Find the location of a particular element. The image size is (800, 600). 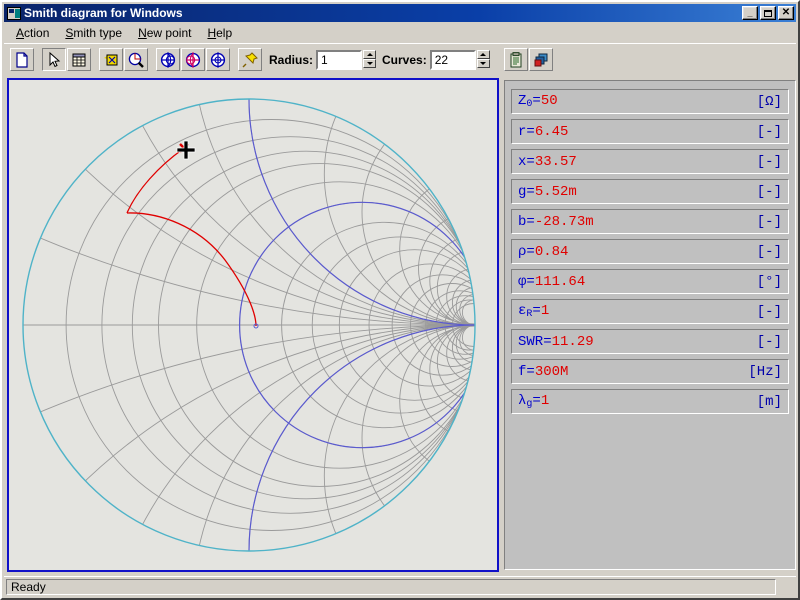

new-document-button is located at coordinates (22, 59).